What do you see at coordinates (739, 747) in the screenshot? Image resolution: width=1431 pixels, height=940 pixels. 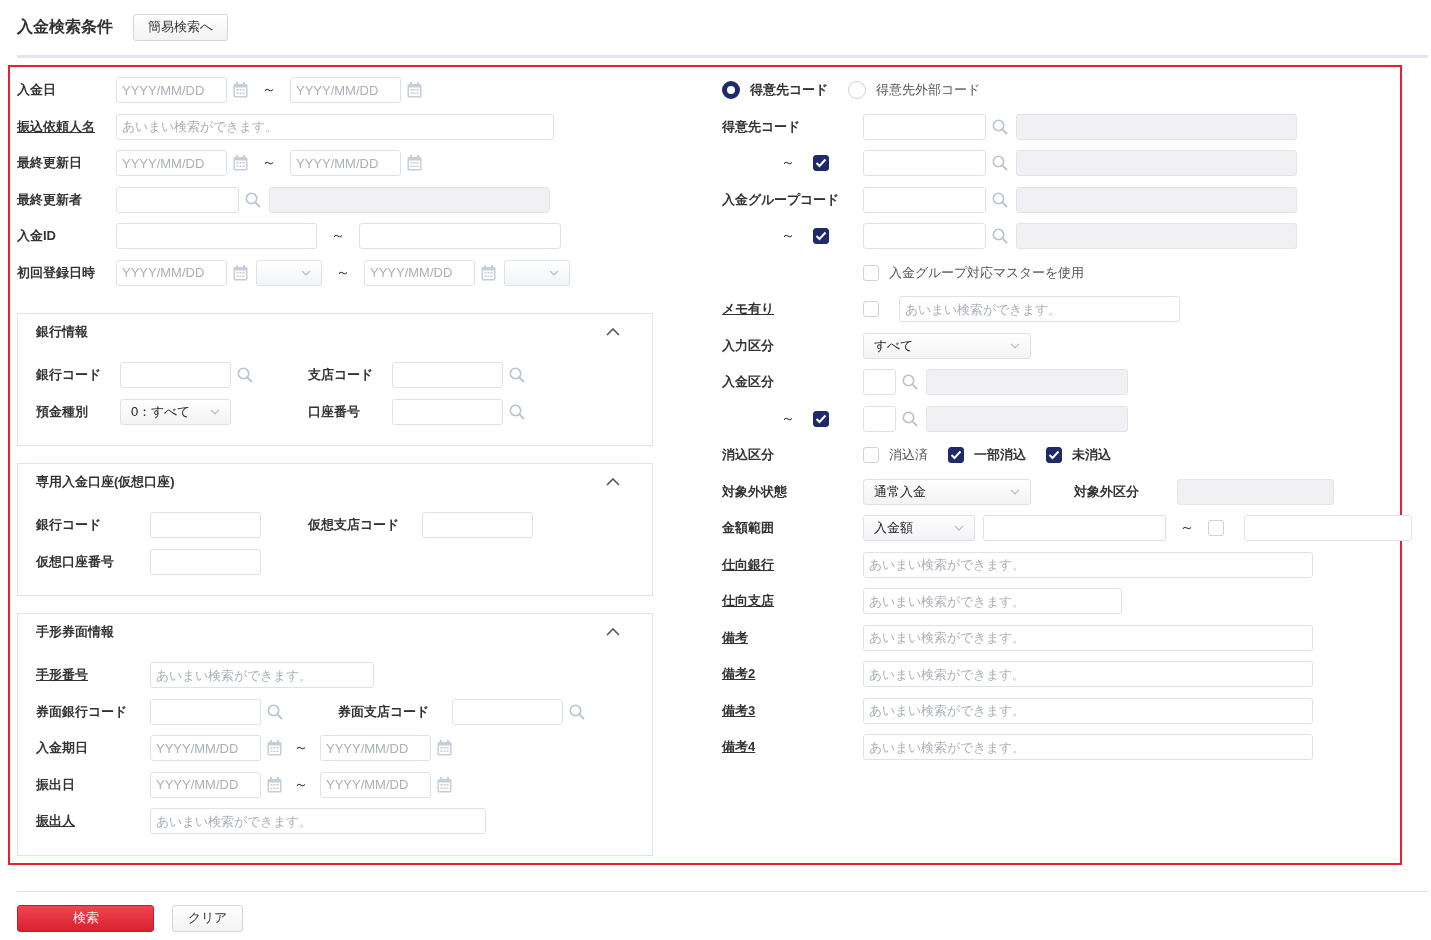 I see `field-link: 備考4` at bounding box center [739, 747].